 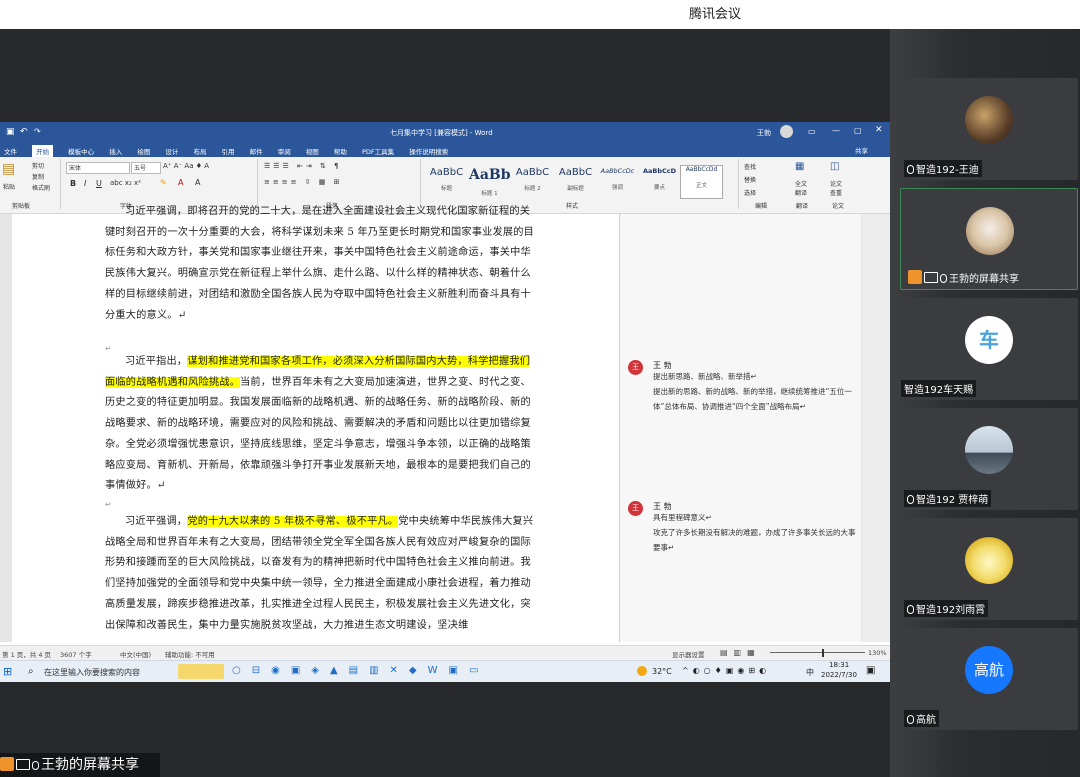 What do you see at coordinates (532, 182) in the screenshot?
I see `style-heading2: AaBbC 标题 2` at bounding box center [532, 182].